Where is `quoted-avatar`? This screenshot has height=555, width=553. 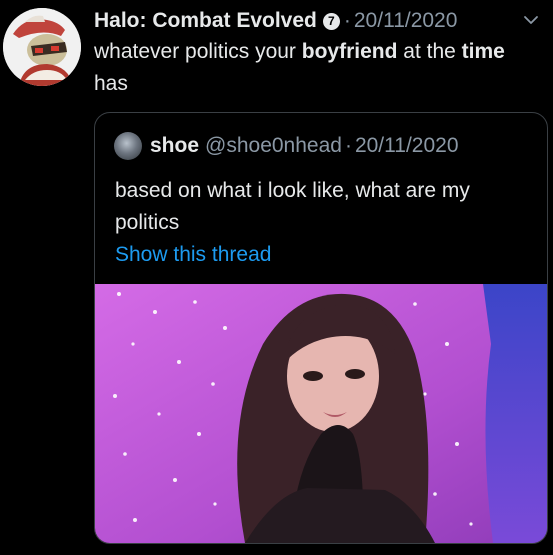 quoted-avatar is located at coordinates (128, 146).